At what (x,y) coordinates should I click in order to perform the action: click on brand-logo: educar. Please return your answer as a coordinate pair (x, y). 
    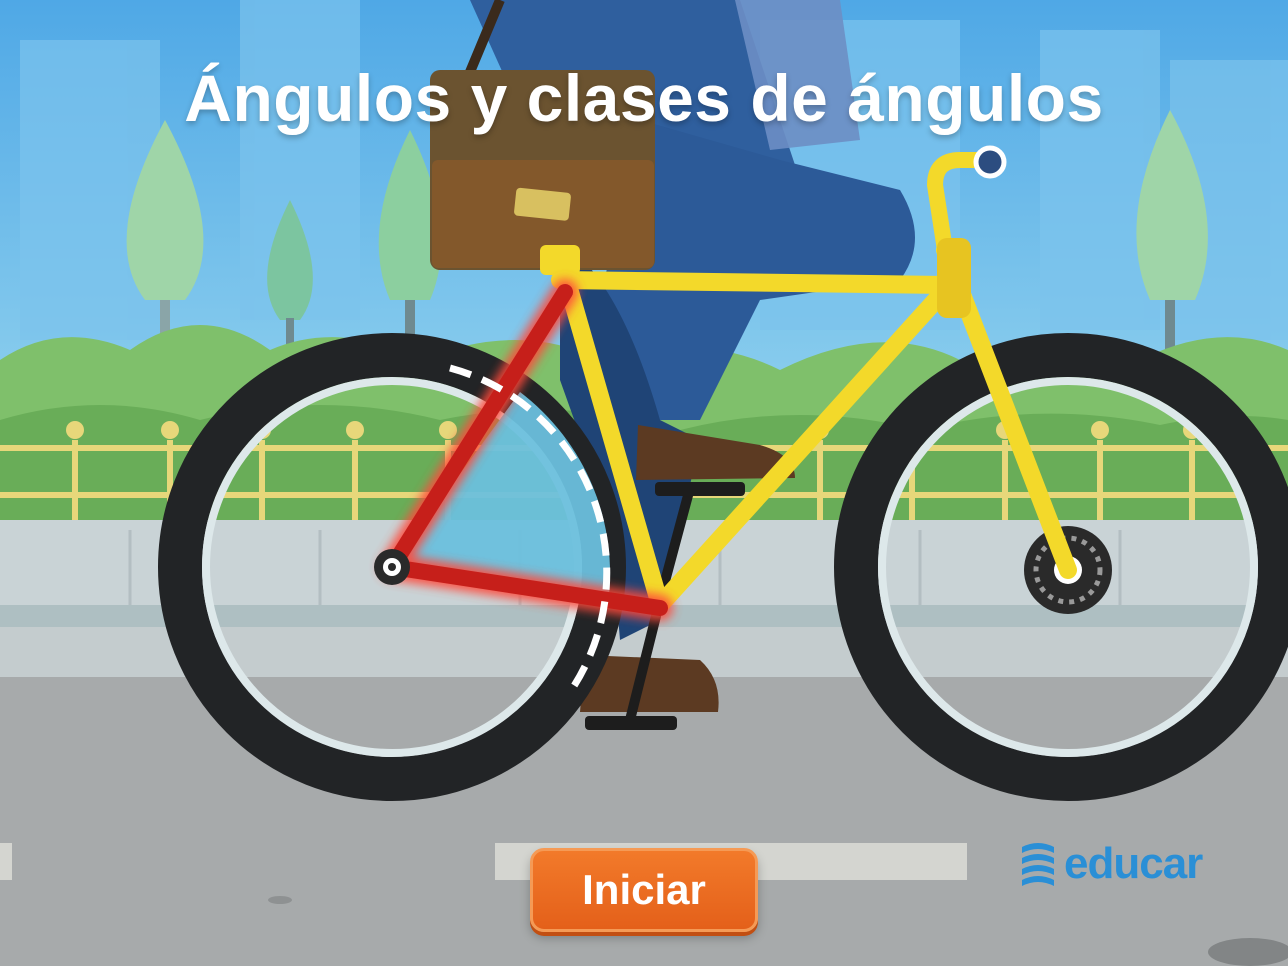
    Looking at the image, I should click on (1110, 863).